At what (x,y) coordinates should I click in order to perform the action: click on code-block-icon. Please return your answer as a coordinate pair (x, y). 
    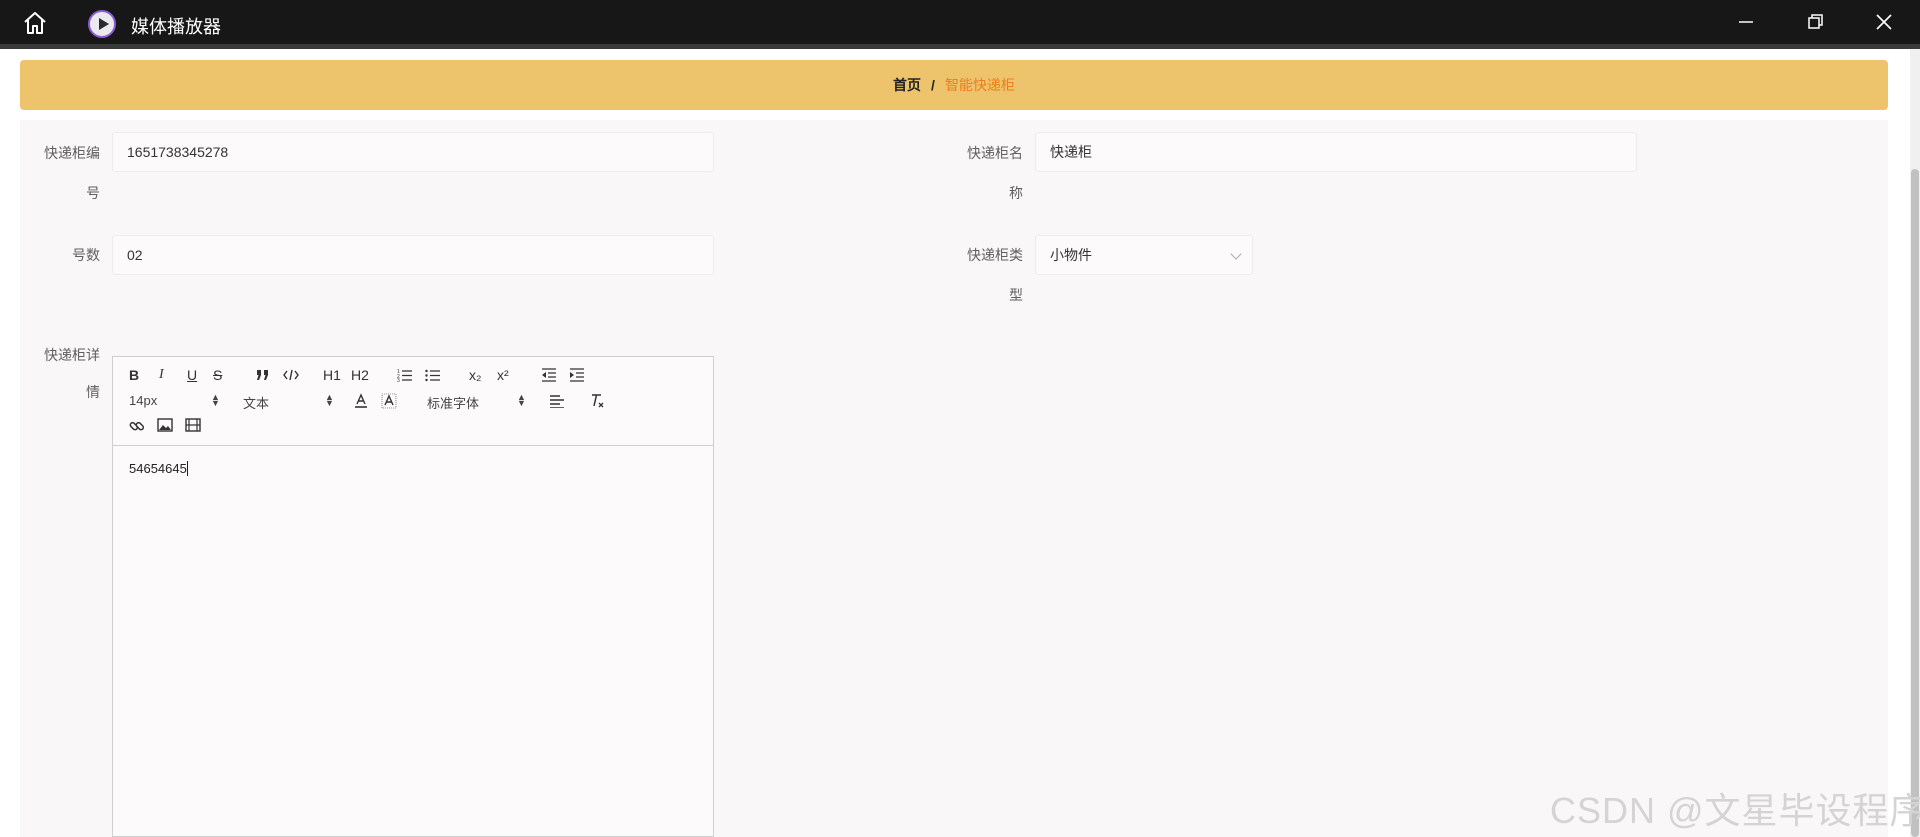
    Looking at the image, I should click on (291, 375).